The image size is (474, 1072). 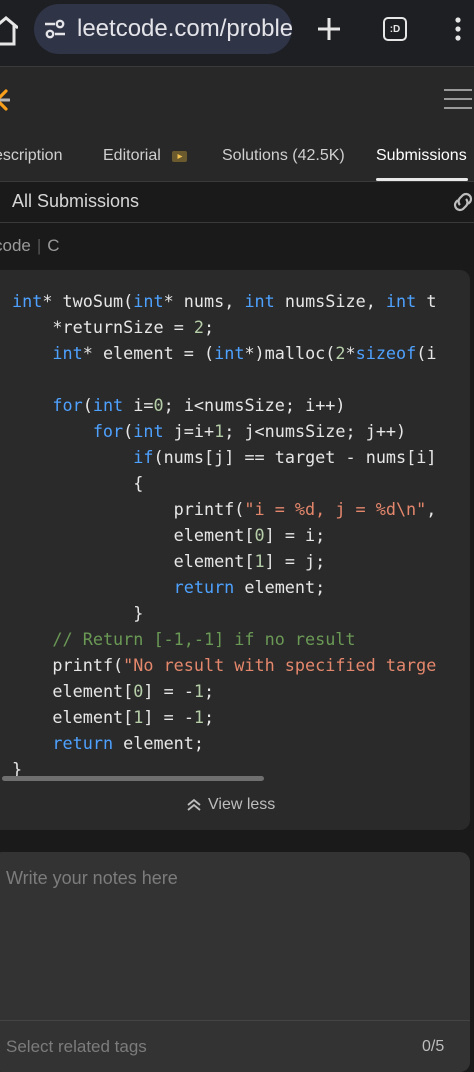 I want to click on code-line: element[1] = -1;, so click(x=113, y=717).